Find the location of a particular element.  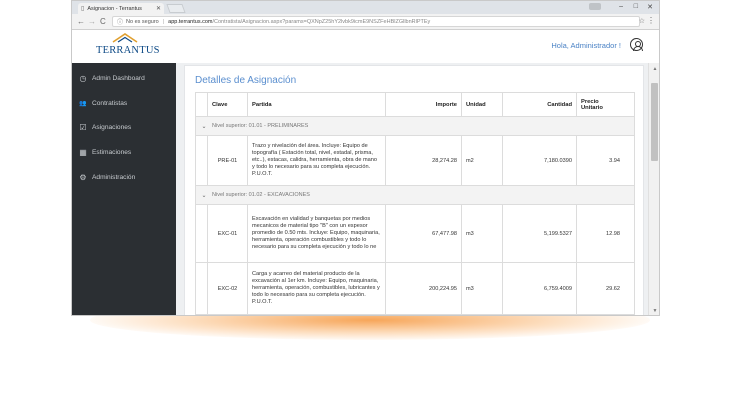

sidebar-item-label: Administración is located at coordinates (114, 177).